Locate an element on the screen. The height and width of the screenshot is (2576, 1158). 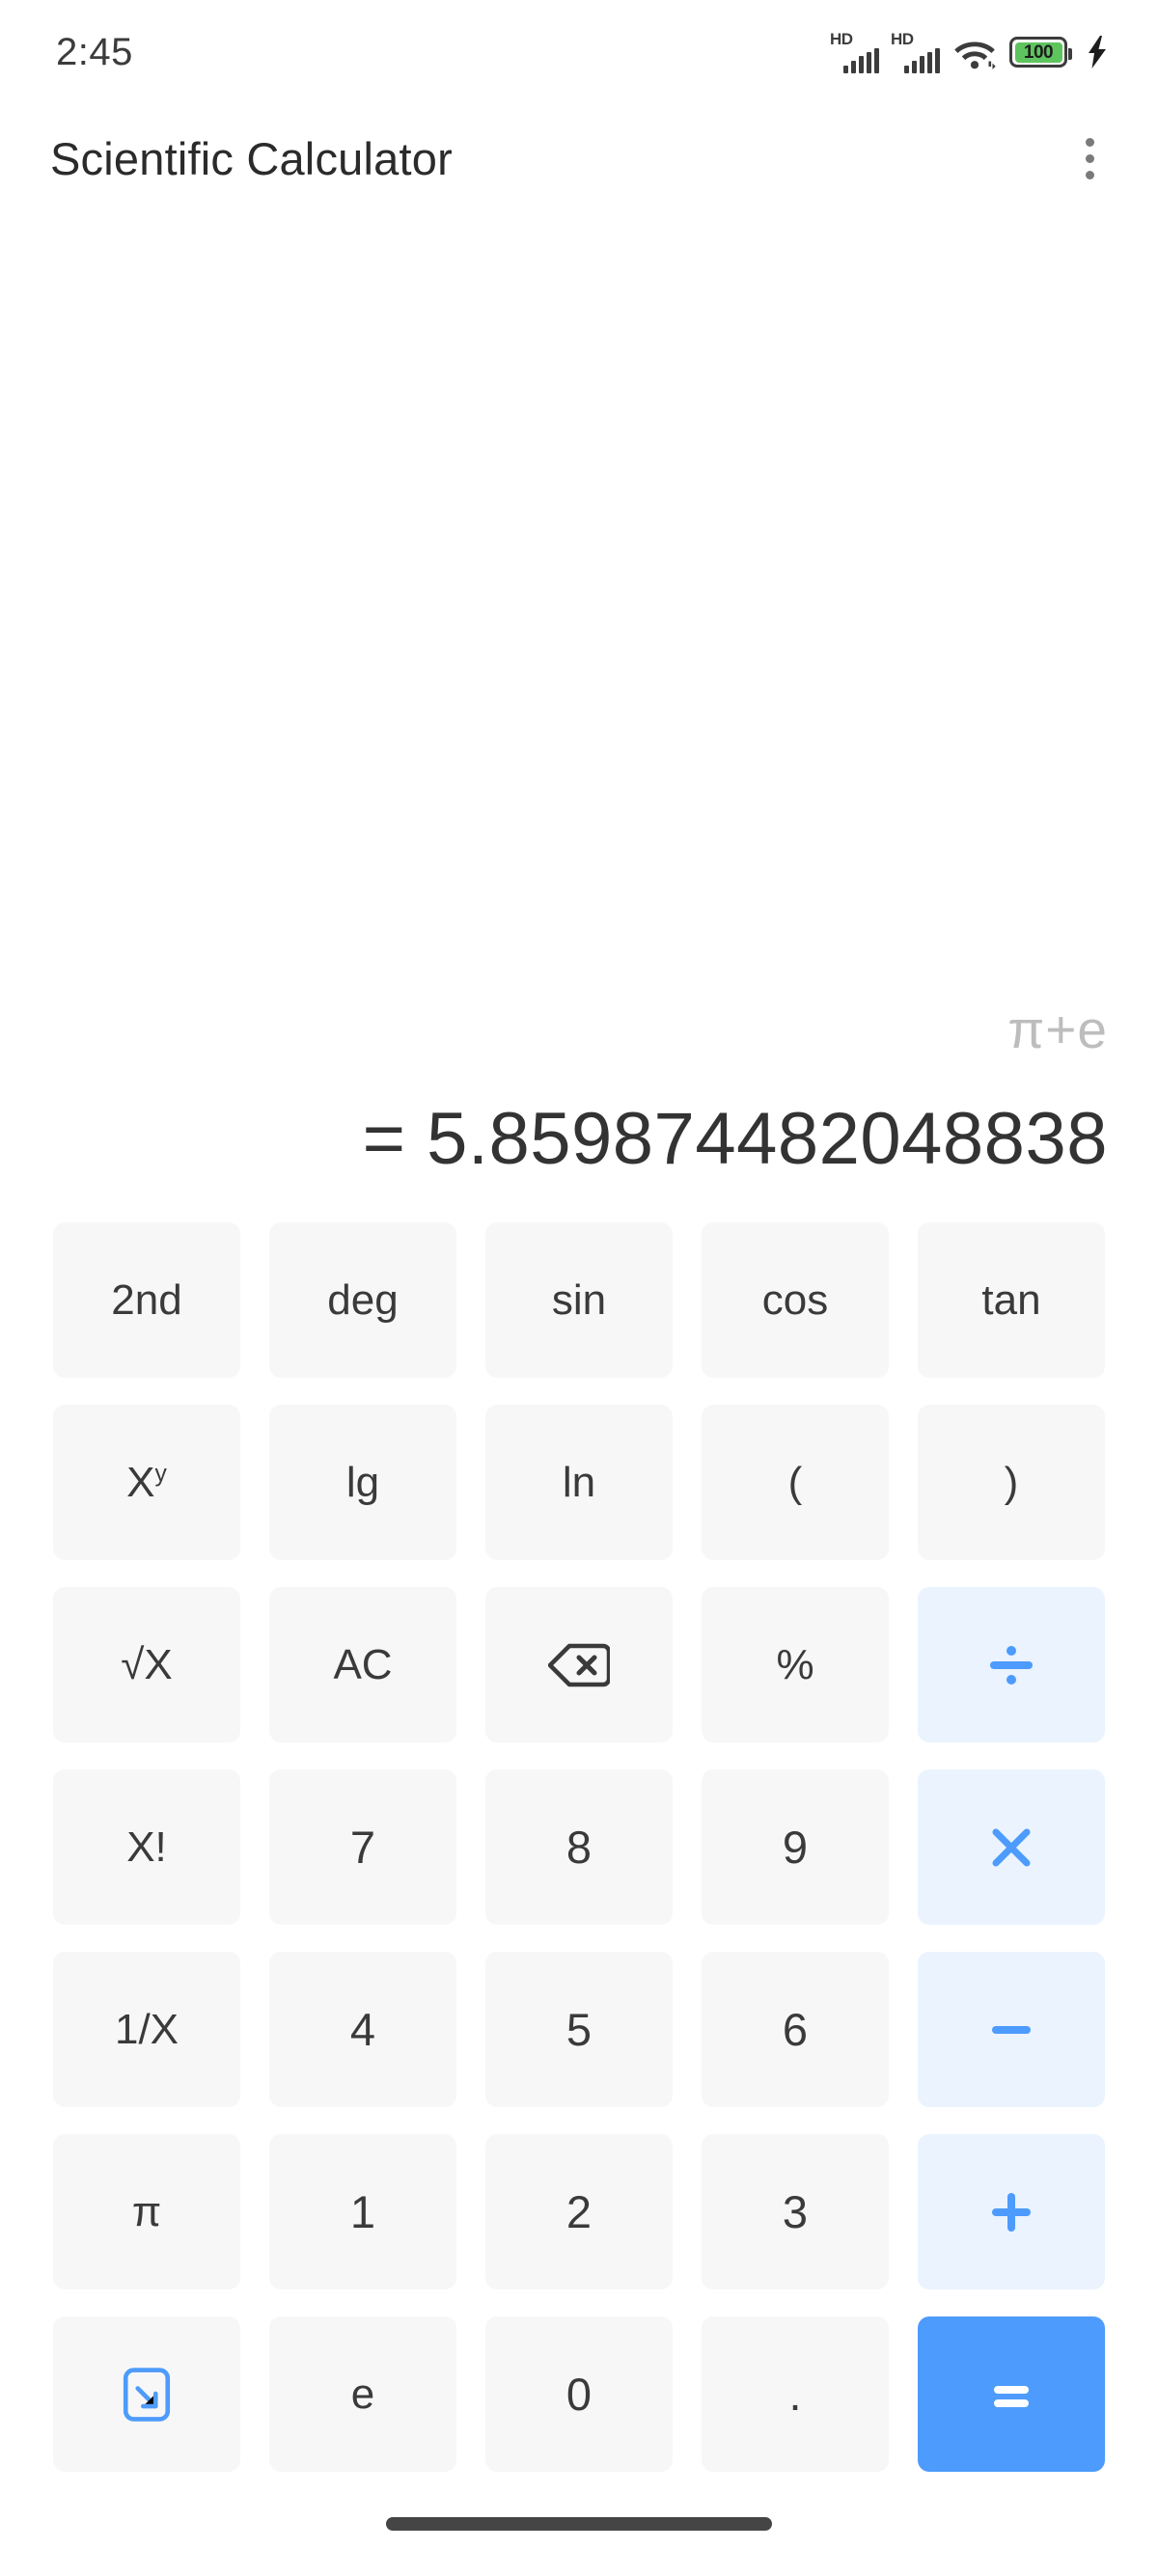
key-9: 9 is located at coordinates (795, 1847).